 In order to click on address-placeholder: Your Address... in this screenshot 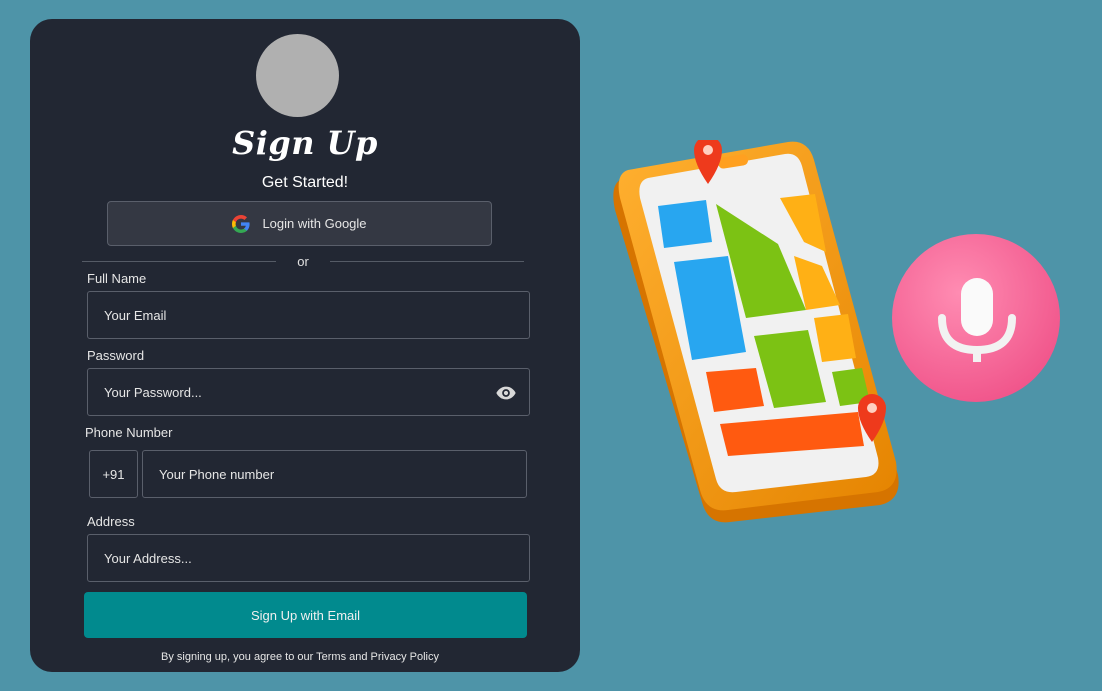, I will do `click(148, 558)`.